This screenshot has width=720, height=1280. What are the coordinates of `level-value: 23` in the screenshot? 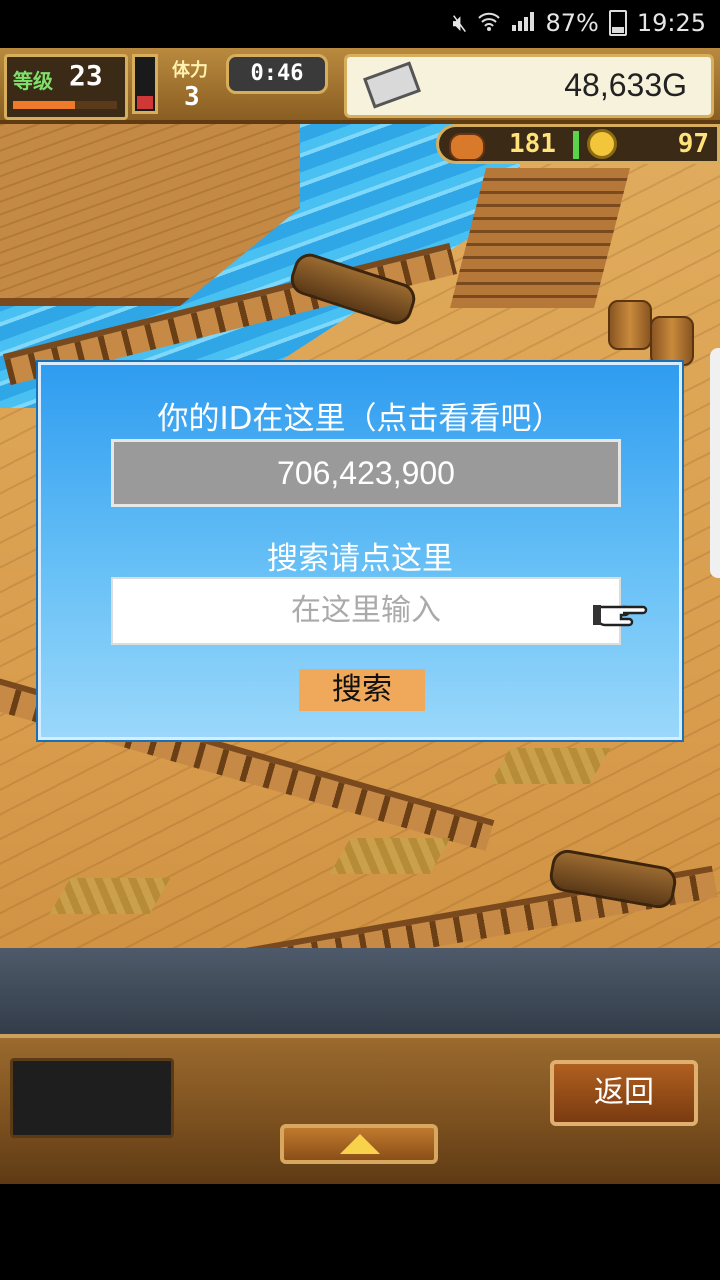 It's located at (86, 75).